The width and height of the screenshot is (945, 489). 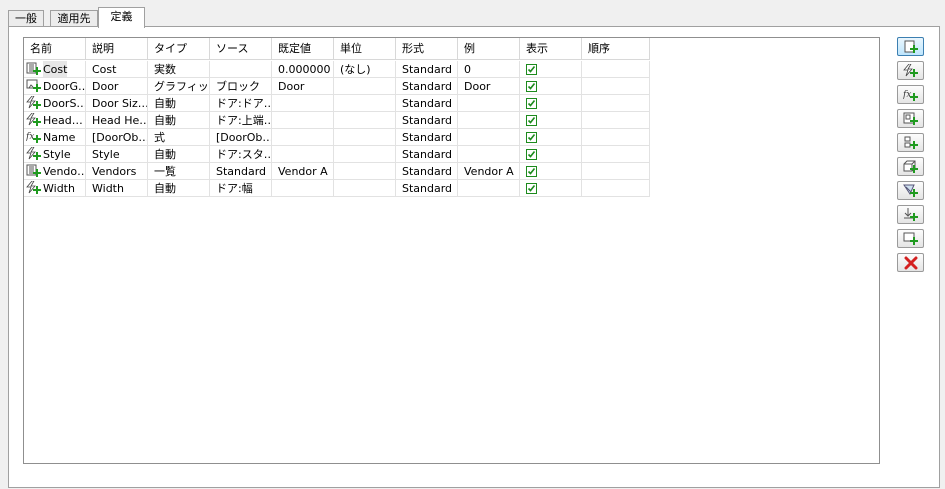 What do you see at coordinates (910, 70) in the screenshot?
I see `add-automatic-property-button` at bounding box center [910, 70].